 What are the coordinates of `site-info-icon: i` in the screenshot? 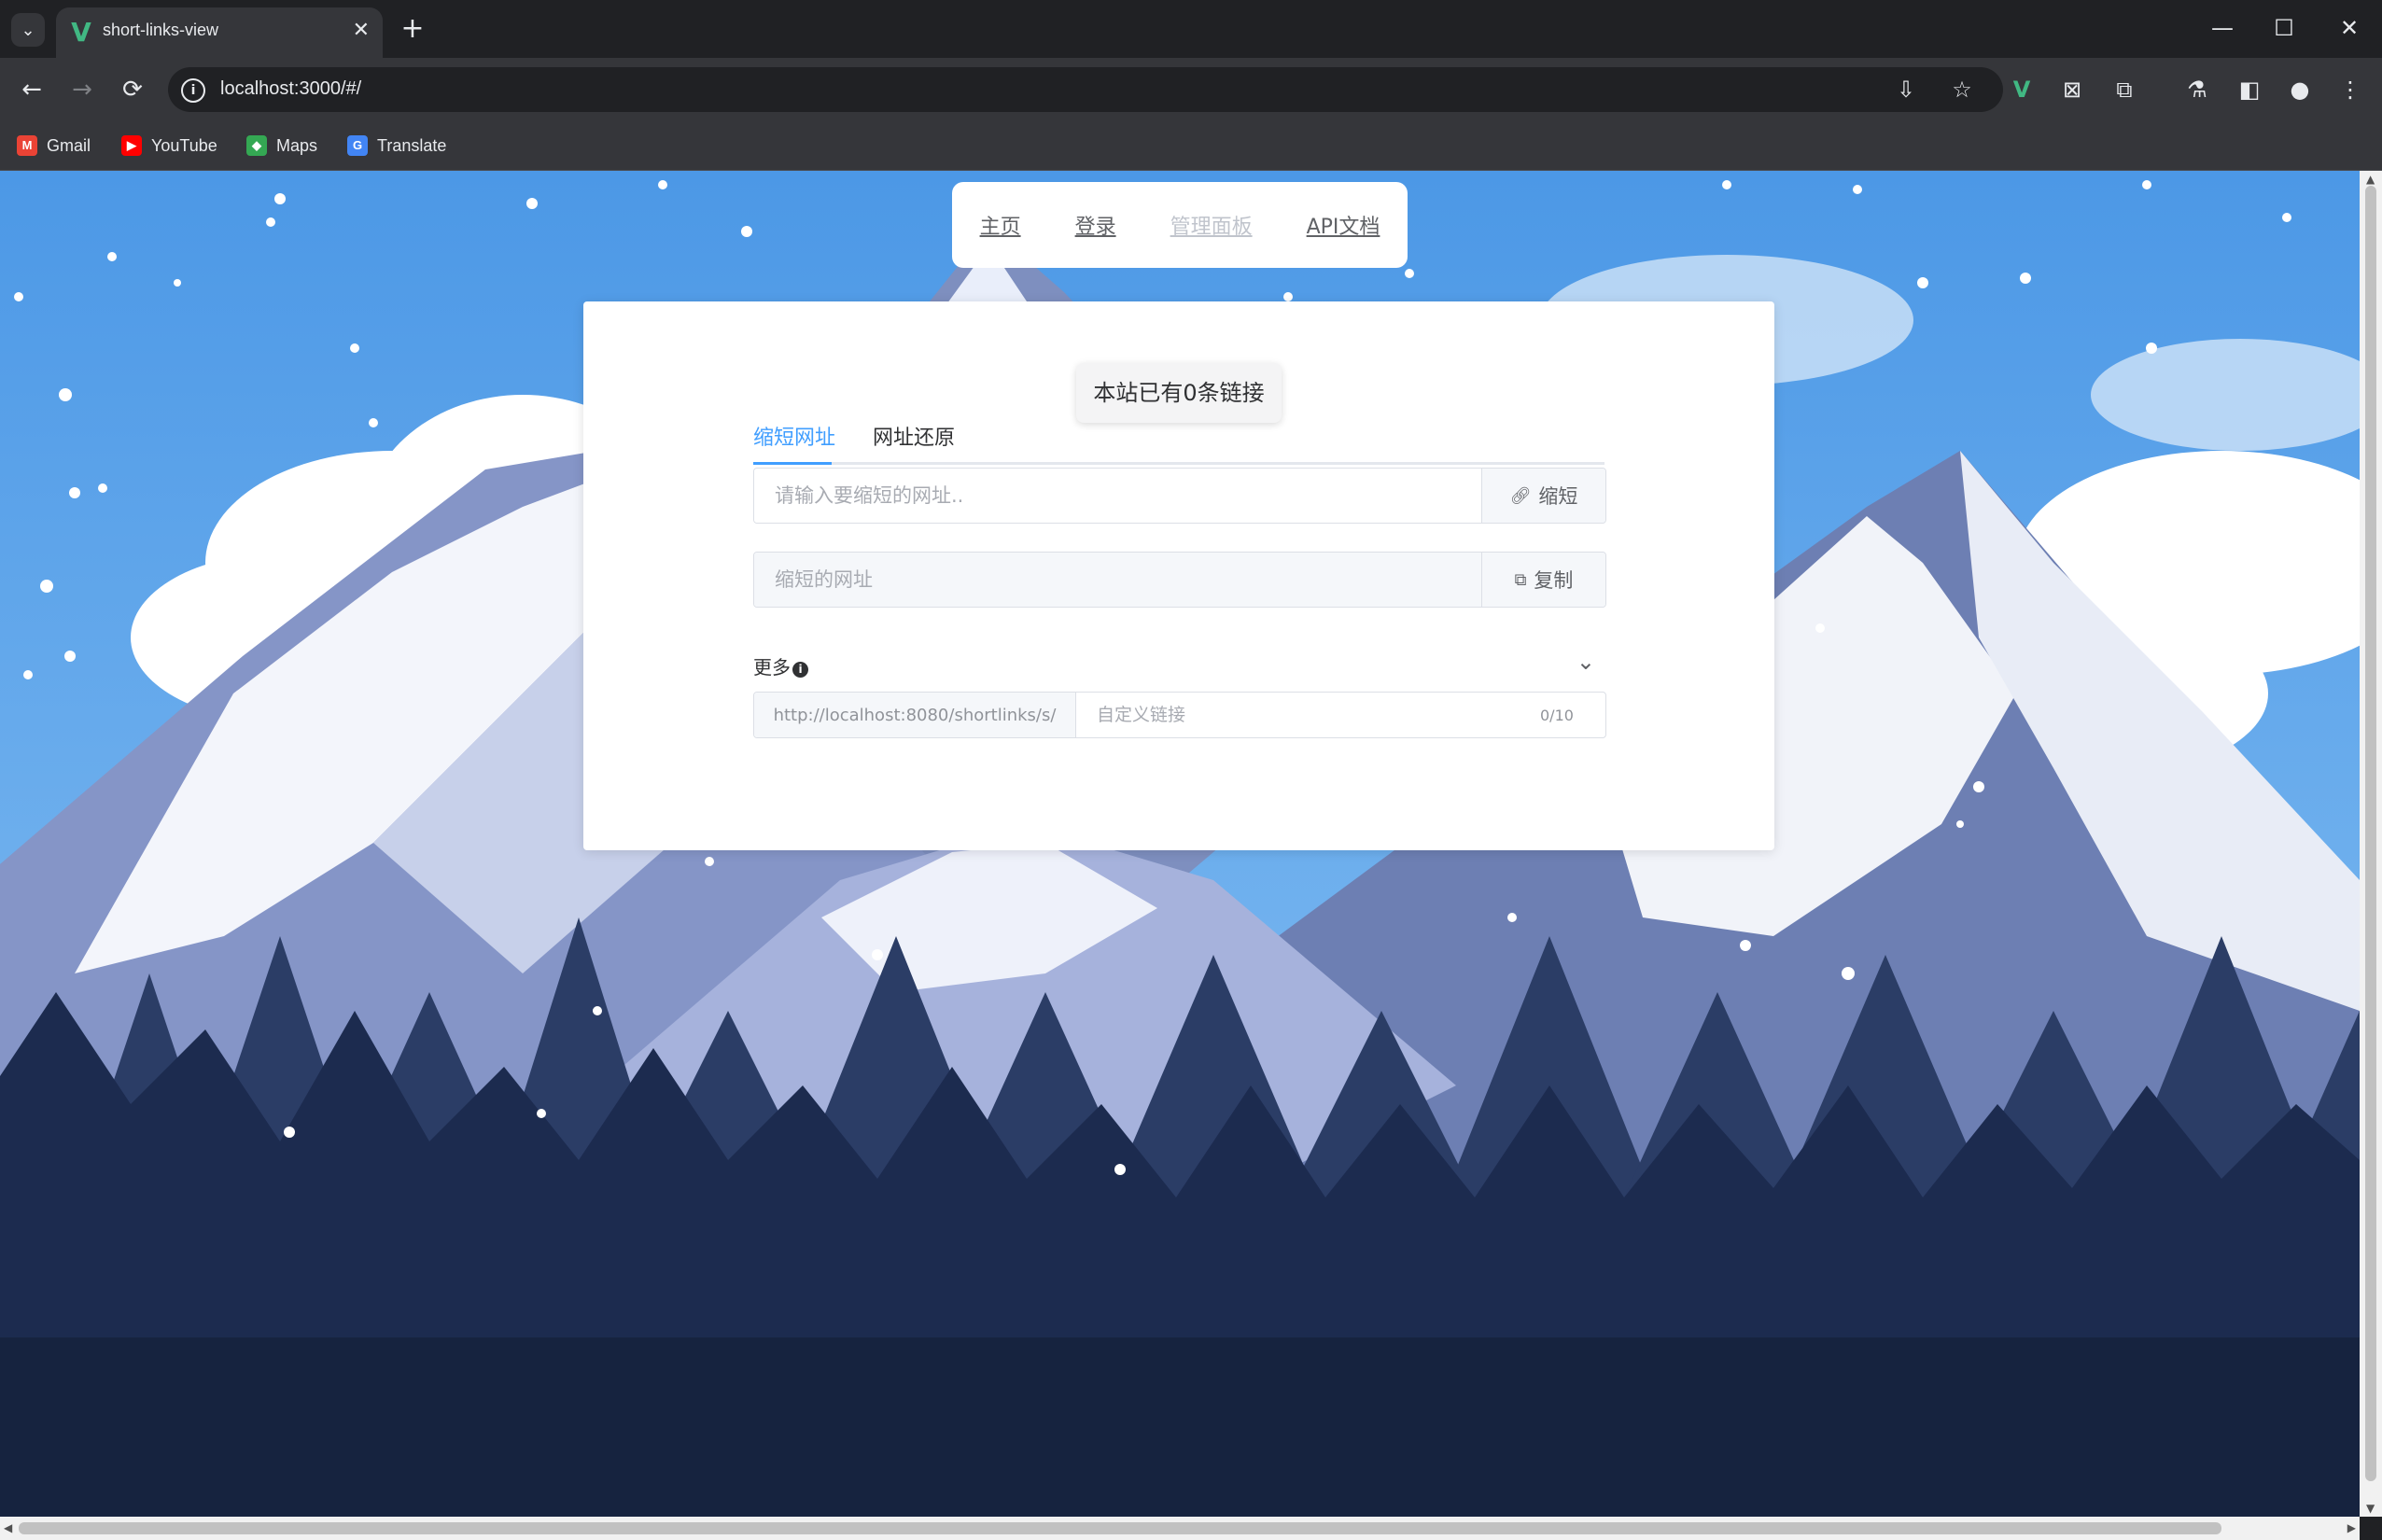 It's located at (193, 90).